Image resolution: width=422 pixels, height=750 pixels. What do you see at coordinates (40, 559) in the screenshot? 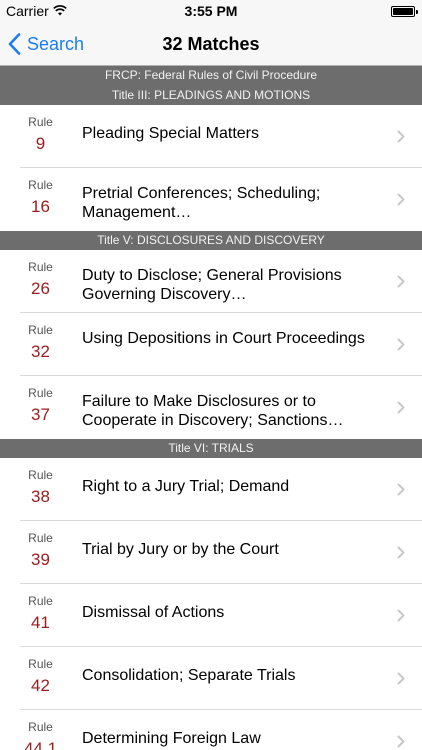
I see `rule-number: 39` at bounding box center [40, 559].